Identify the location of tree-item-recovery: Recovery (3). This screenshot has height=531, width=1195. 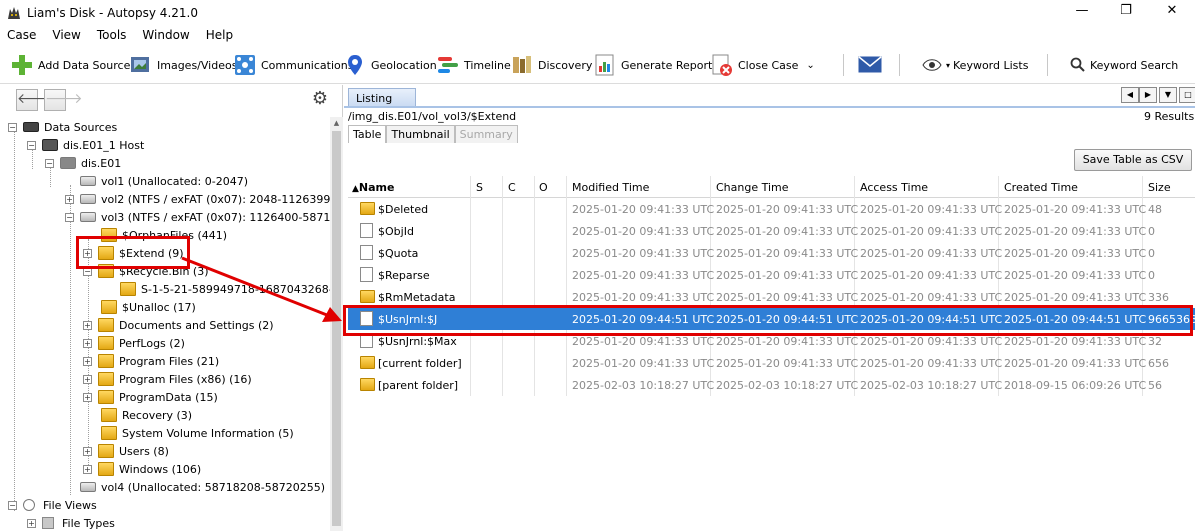
(146, 415).